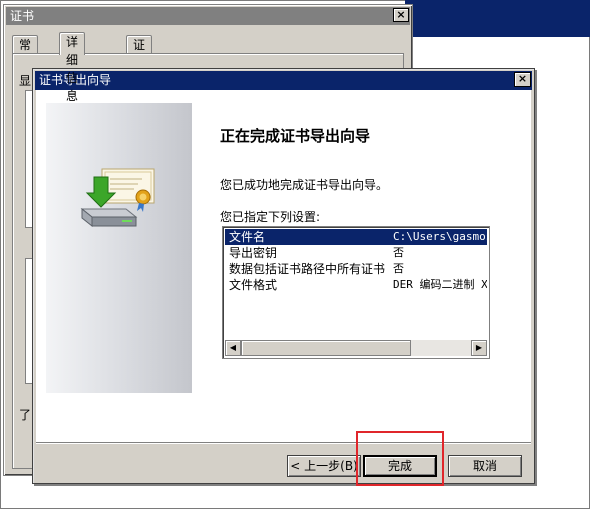 This screenshot has height=509, width=590. What do you see at coordinates (400, 466) in the screenshot?
I see `finish-button: 完成` at bounding box center [400, 466].